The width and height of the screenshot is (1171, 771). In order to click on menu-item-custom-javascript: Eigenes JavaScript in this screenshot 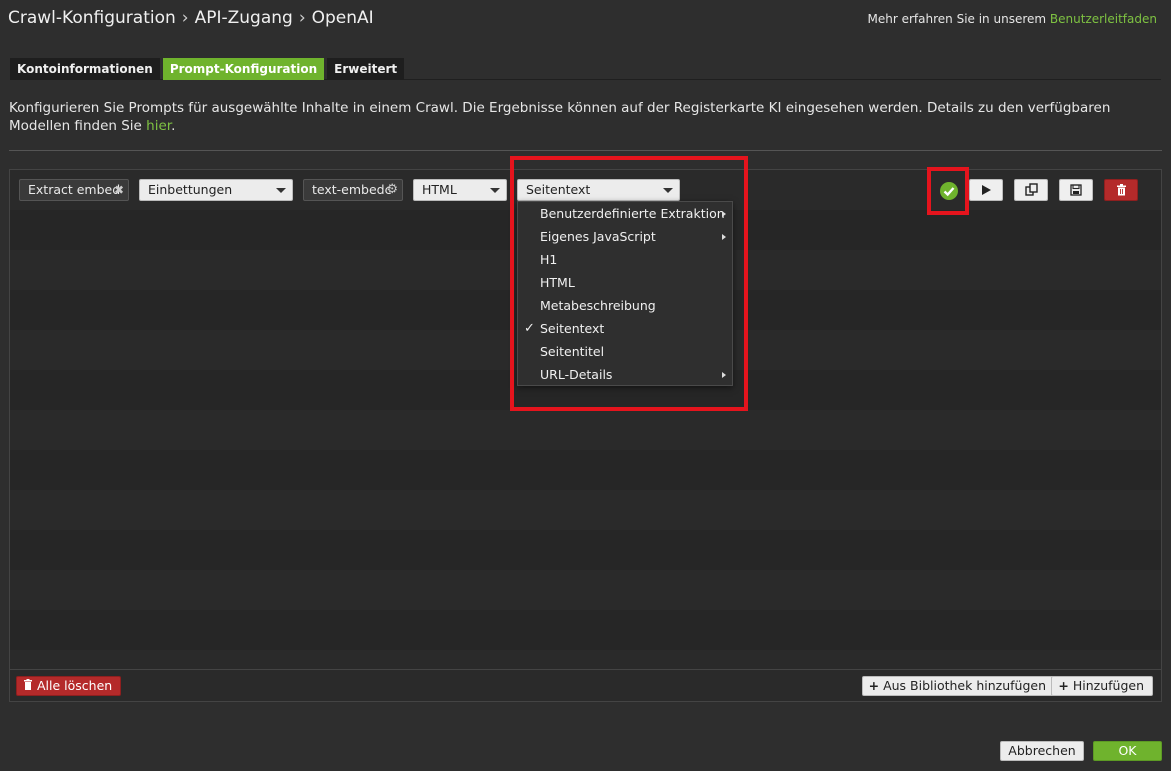, I will do `click(625, 236)`.